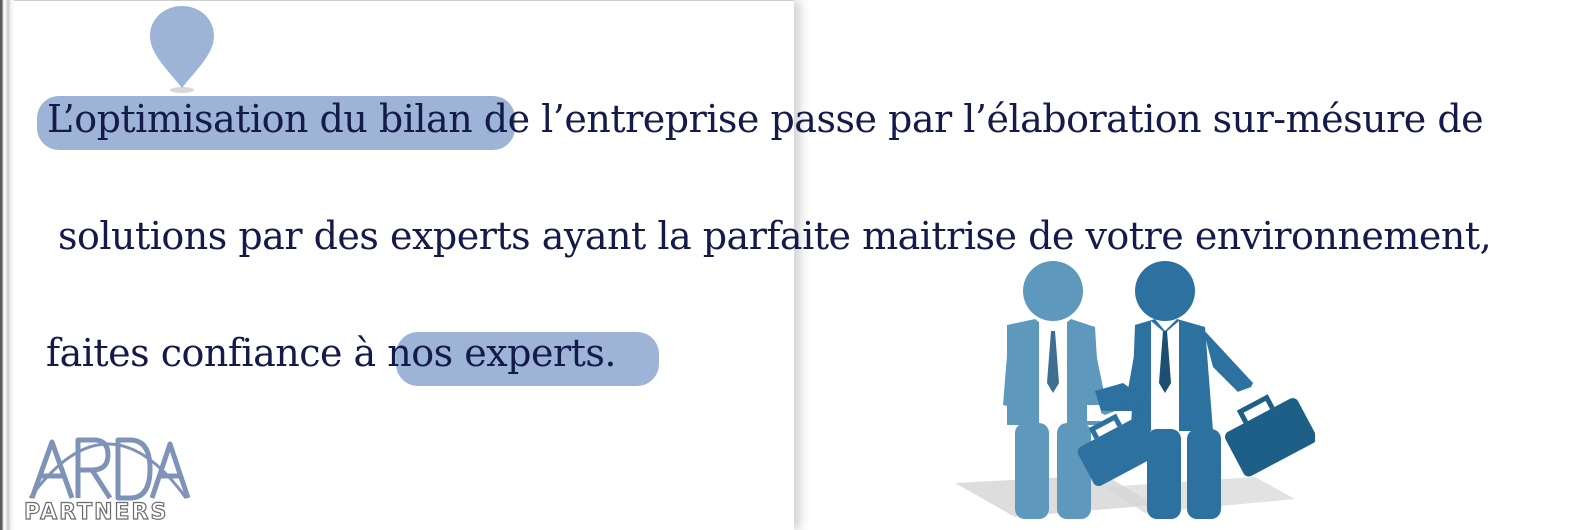 The image size is (1590, 530). What do you see at coordinates (331, 353) in the screenshot?
I see `body-line-3: faites confiance à nos experts.` at bounding box center [331, 353].